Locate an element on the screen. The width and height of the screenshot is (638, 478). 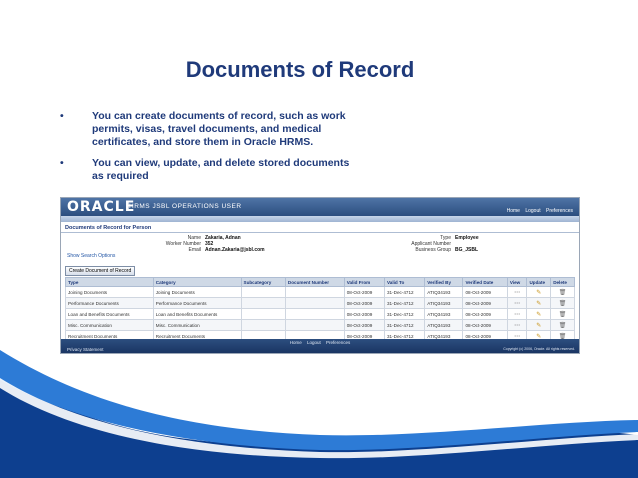
type-value: Employee is located at coordinates (467, 238).